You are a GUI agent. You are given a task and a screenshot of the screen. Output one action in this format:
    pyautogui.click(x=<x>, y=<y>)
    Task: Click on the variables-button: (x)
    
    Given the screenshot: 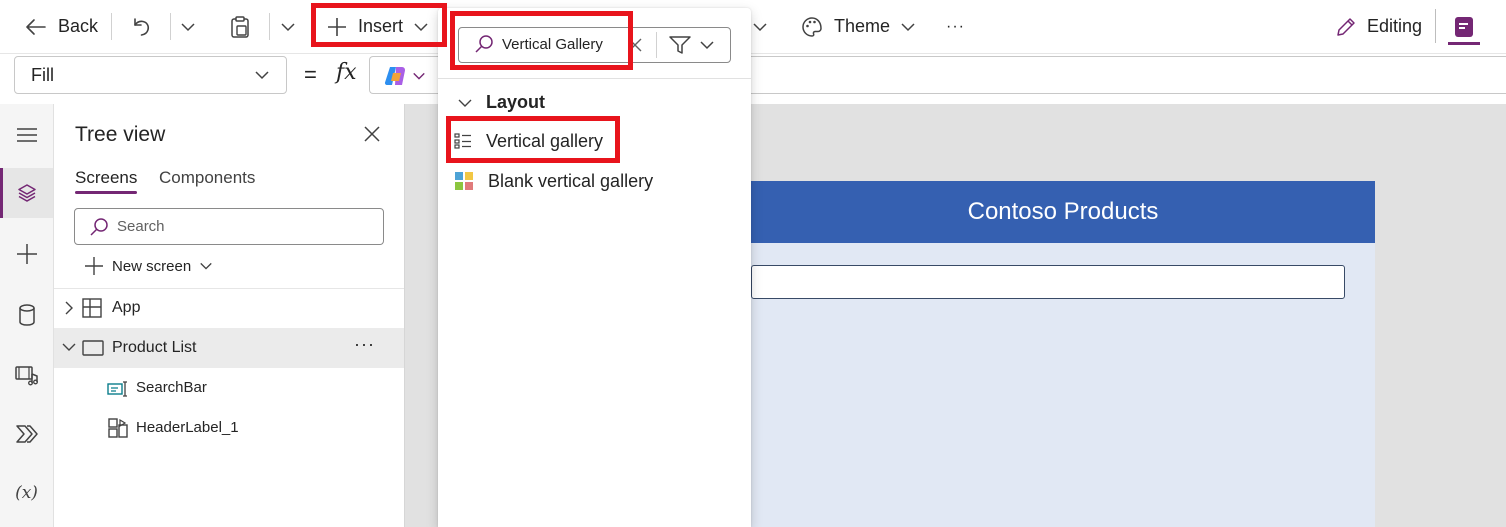 What is the action you would take?
    pyautogui.click(x=26, y=493)
    